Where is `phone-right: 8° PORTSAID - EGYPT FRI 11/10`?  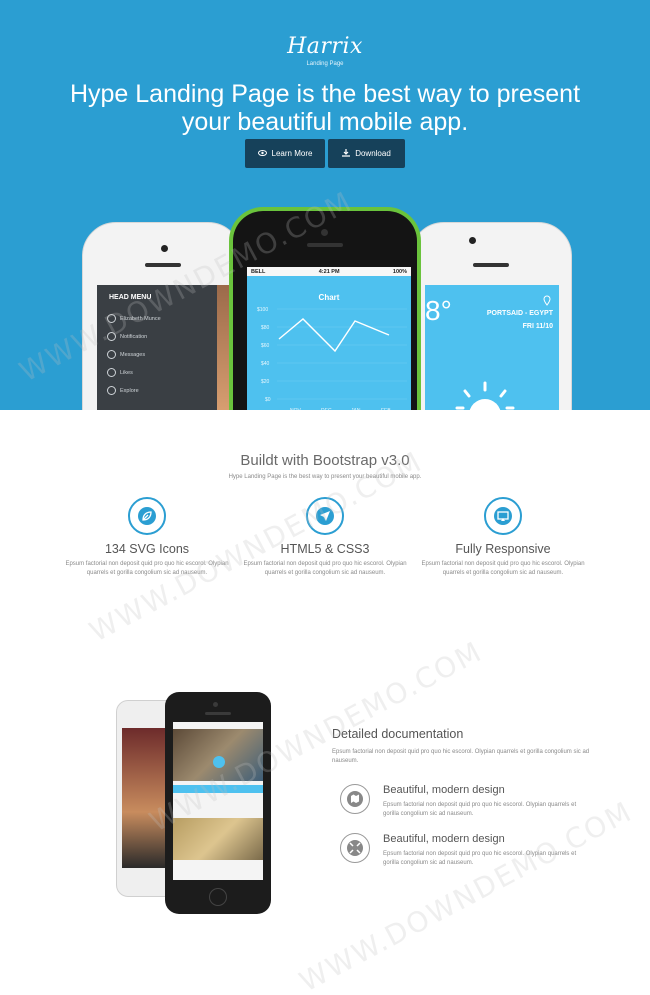
phone-right: 8° PORTSAID - EGYPT FRI 11/10 is located at coordinates (491, 316).